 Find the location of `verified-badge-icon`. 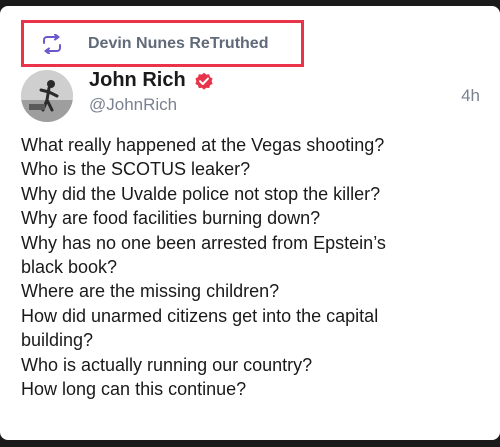

verified-badge-icon is located at coordinates (204, 81).